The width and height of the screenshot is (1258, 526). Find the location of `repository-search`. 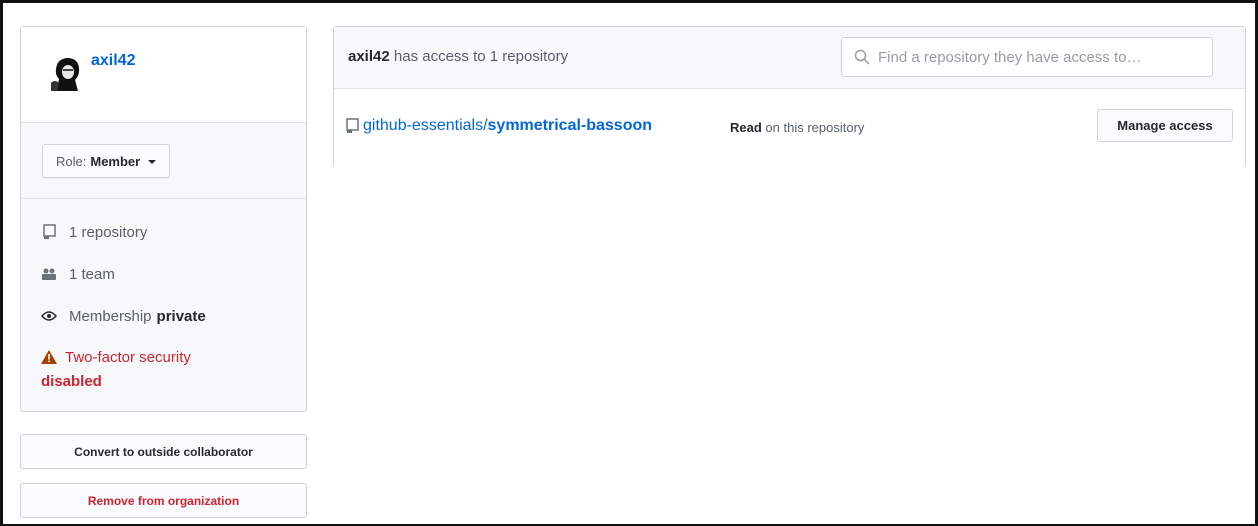

repository-search is located at coordinates (1027, 57).